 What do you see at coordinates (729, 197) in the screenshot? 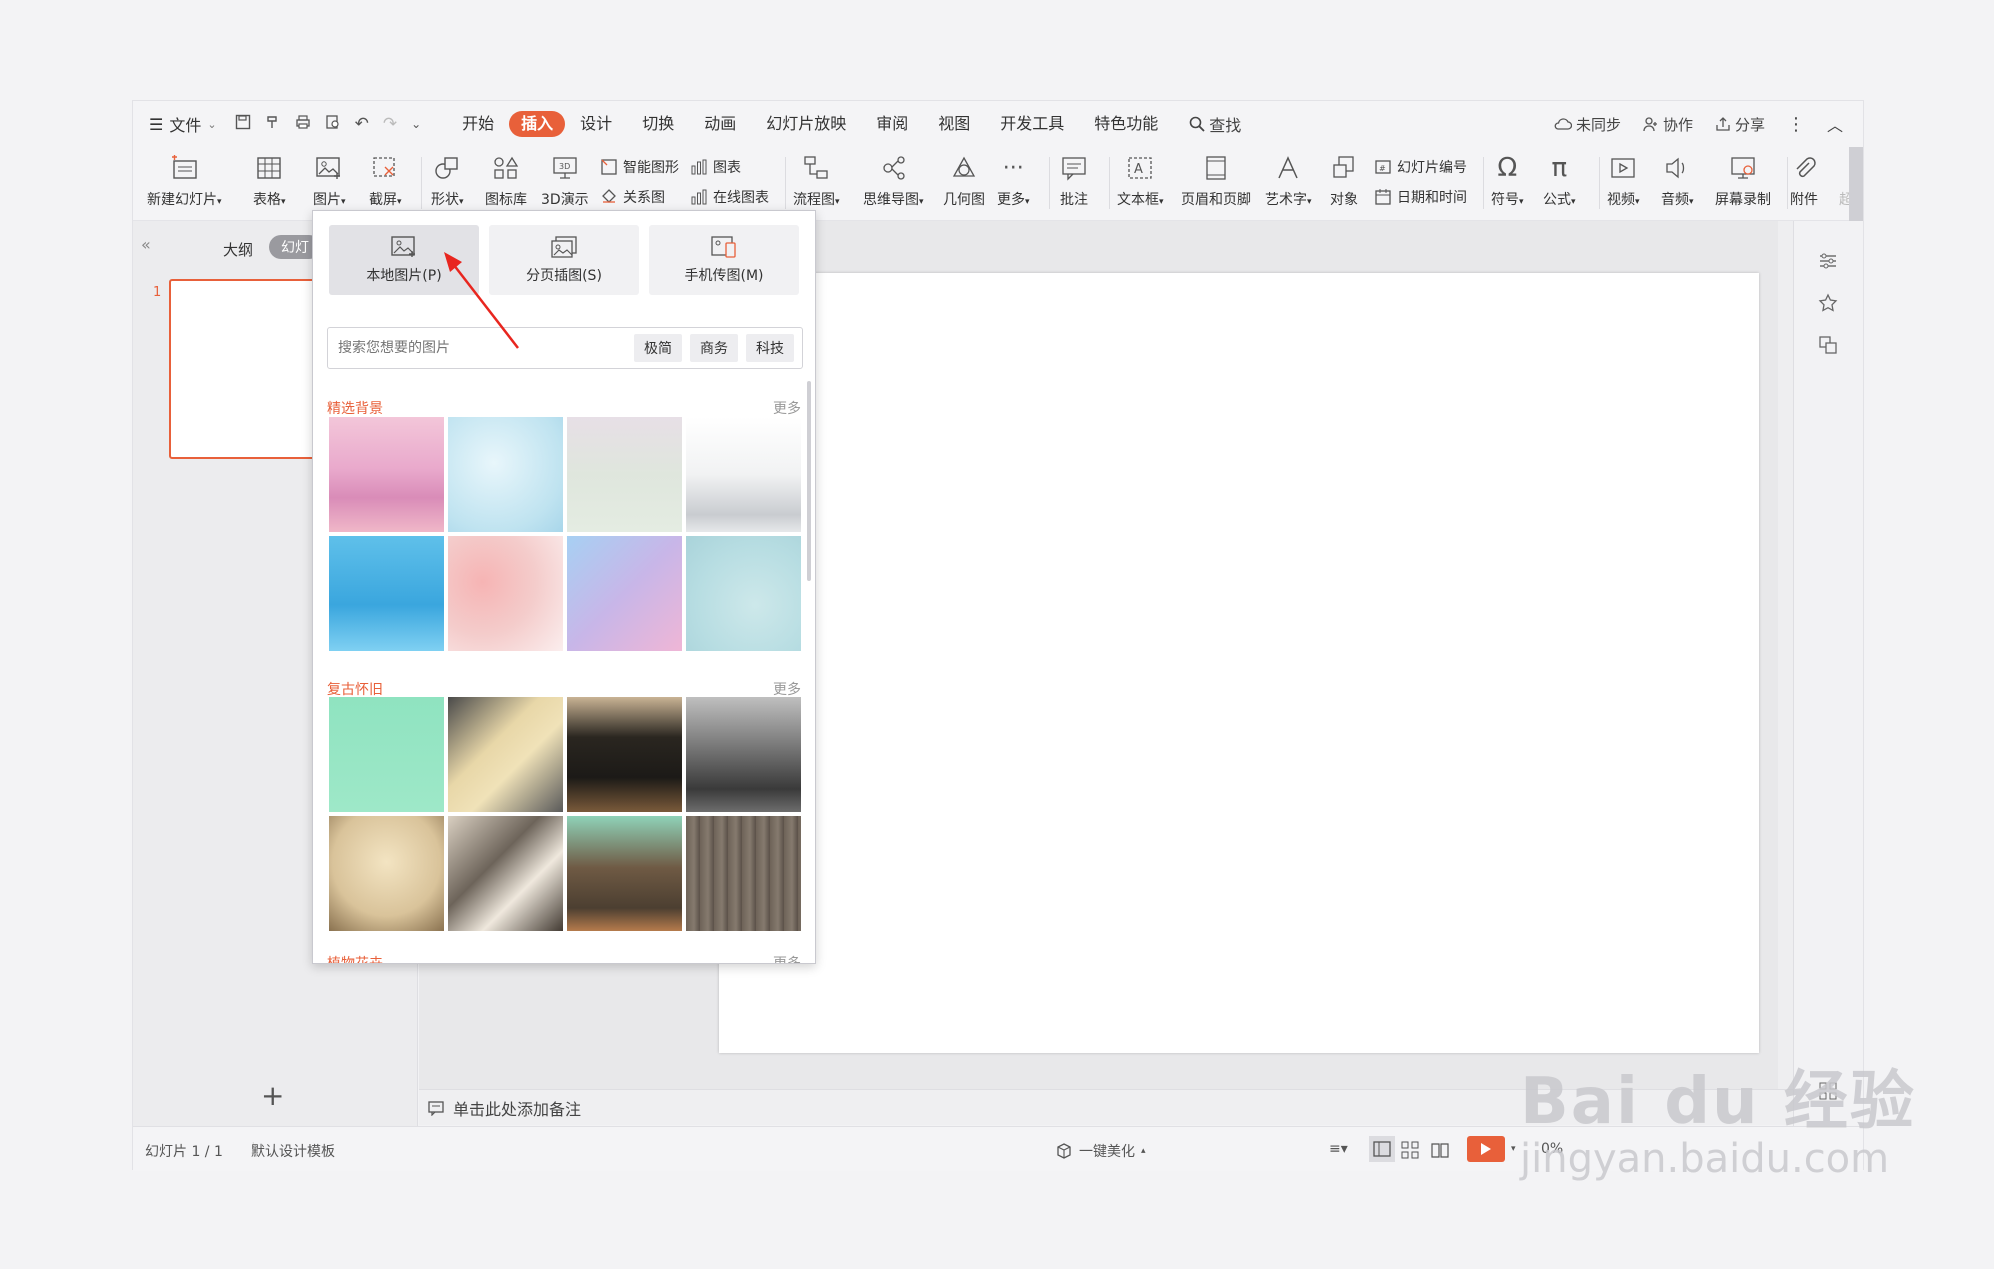
I see `online-chart-button: 在线图表` at bounding box center [729, 197].